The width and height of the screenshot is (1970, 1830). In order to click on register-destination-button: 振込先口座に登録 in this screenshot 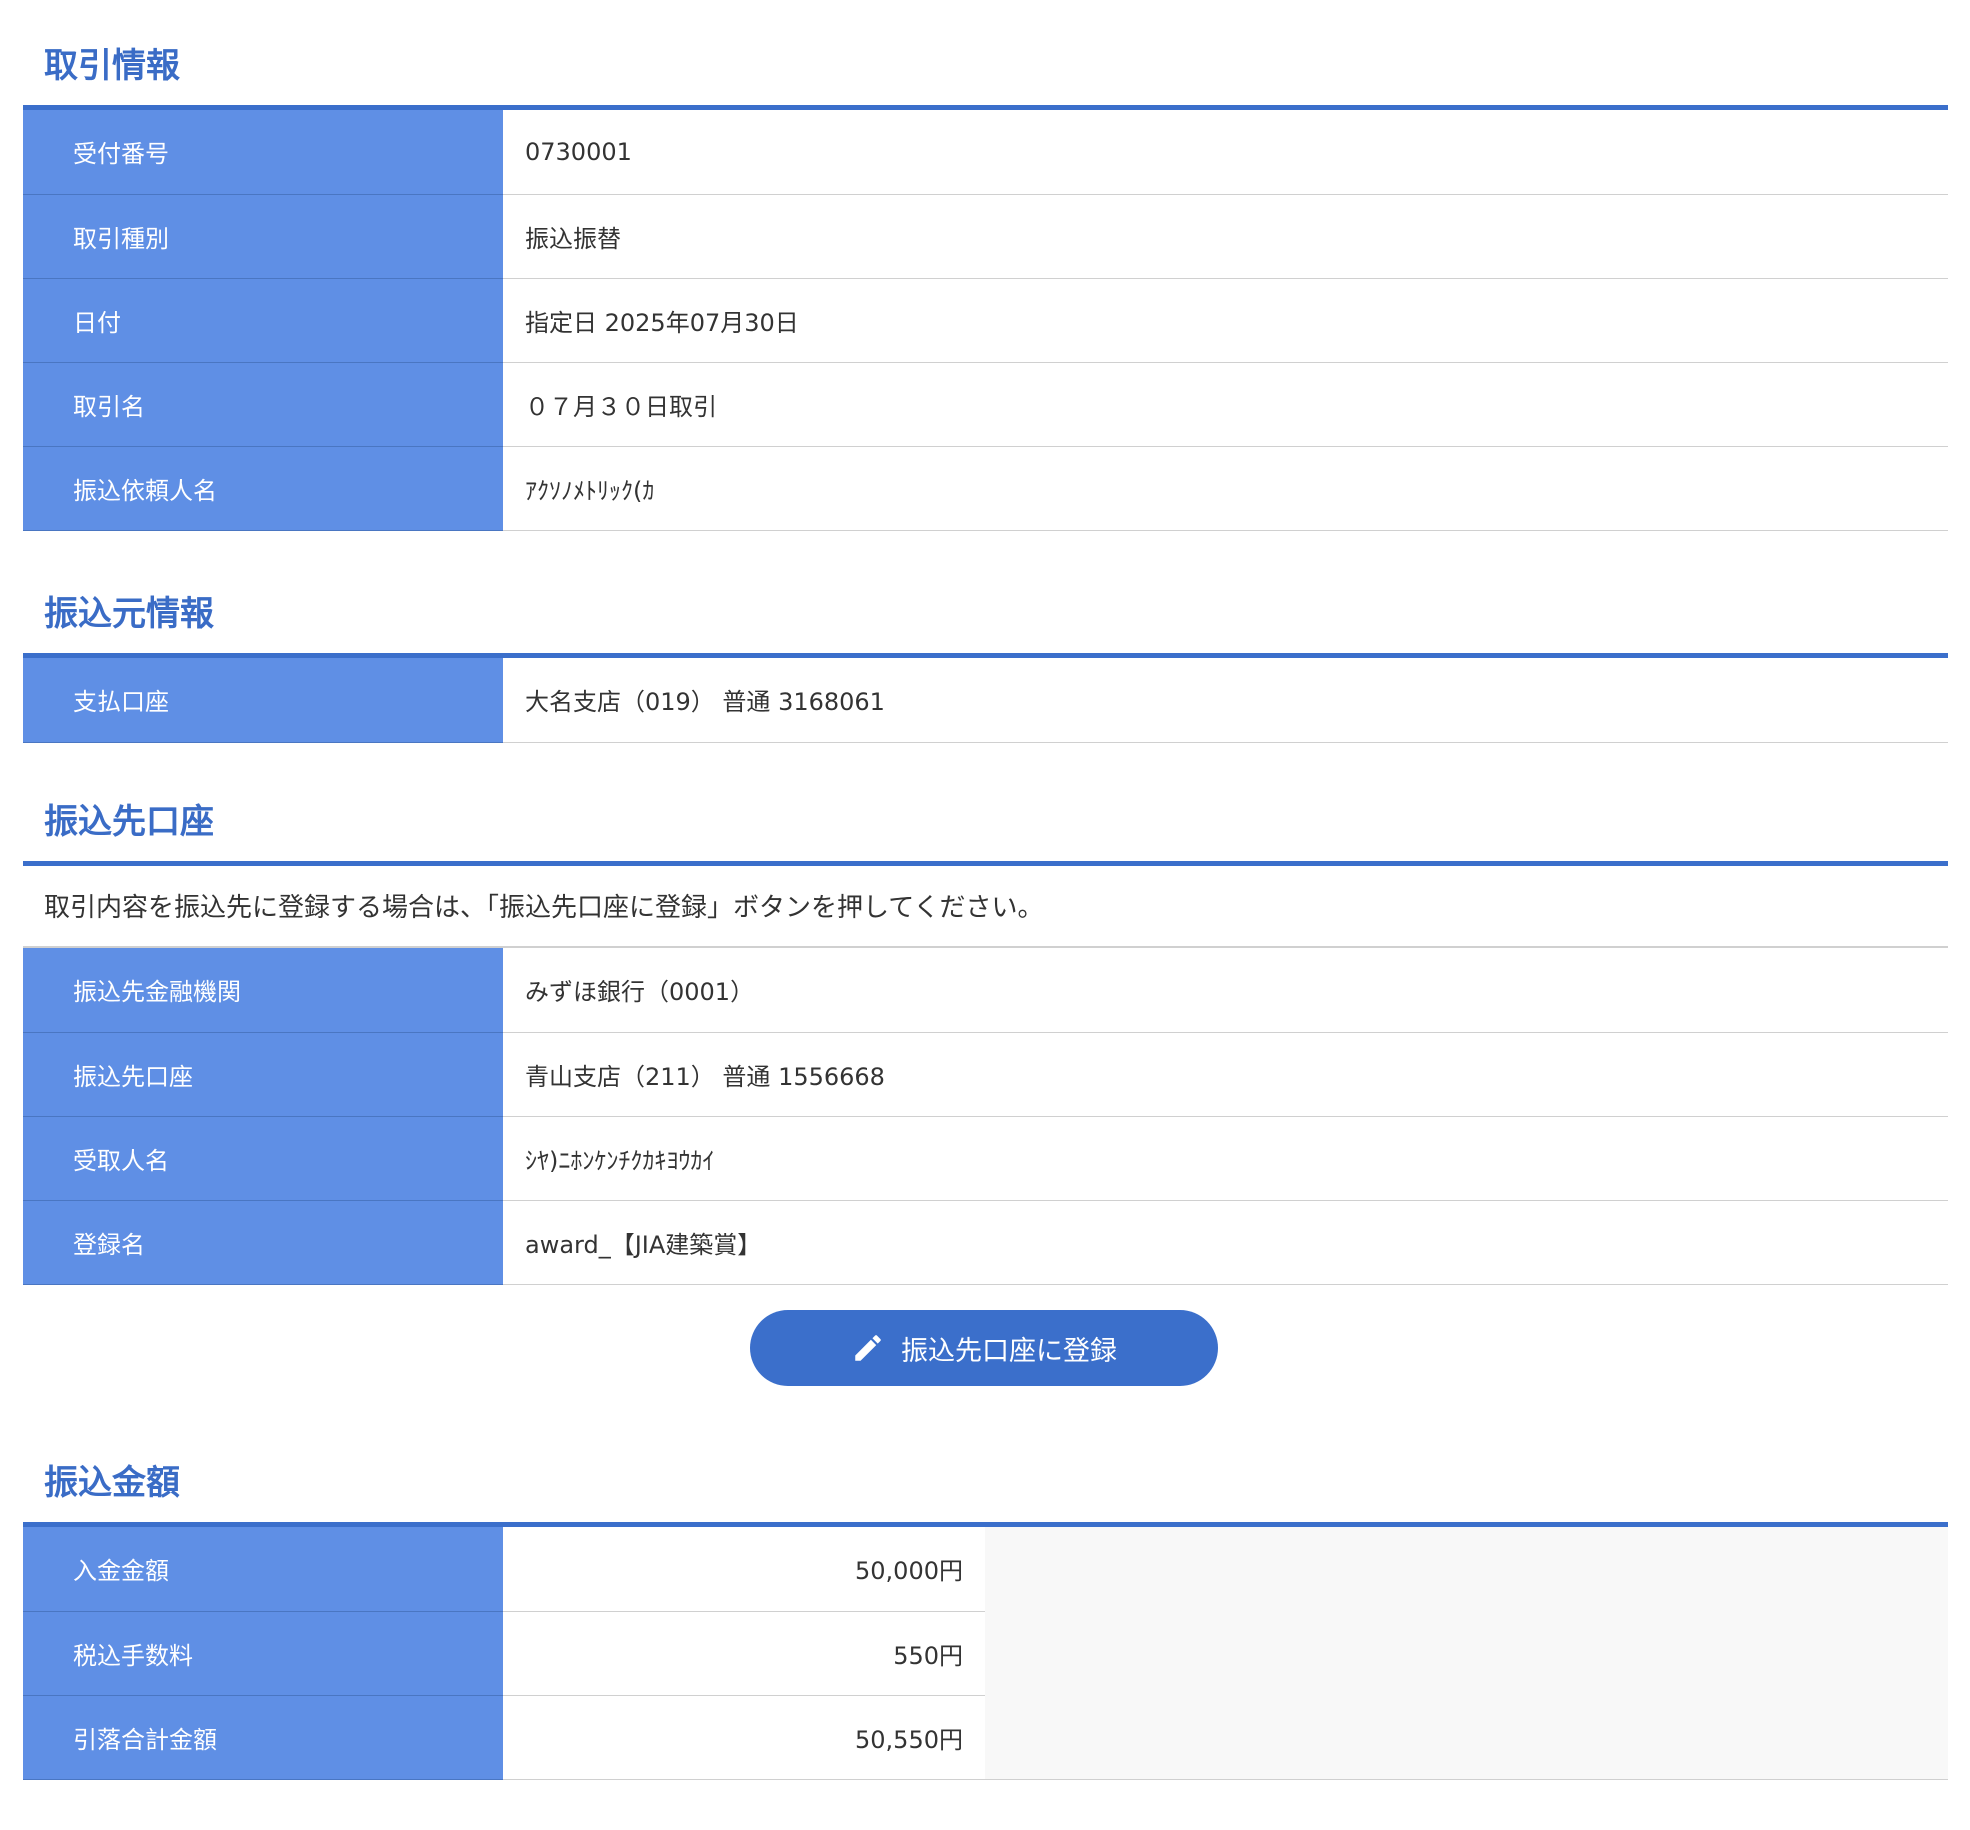, I will do `click(984, 1348)`.